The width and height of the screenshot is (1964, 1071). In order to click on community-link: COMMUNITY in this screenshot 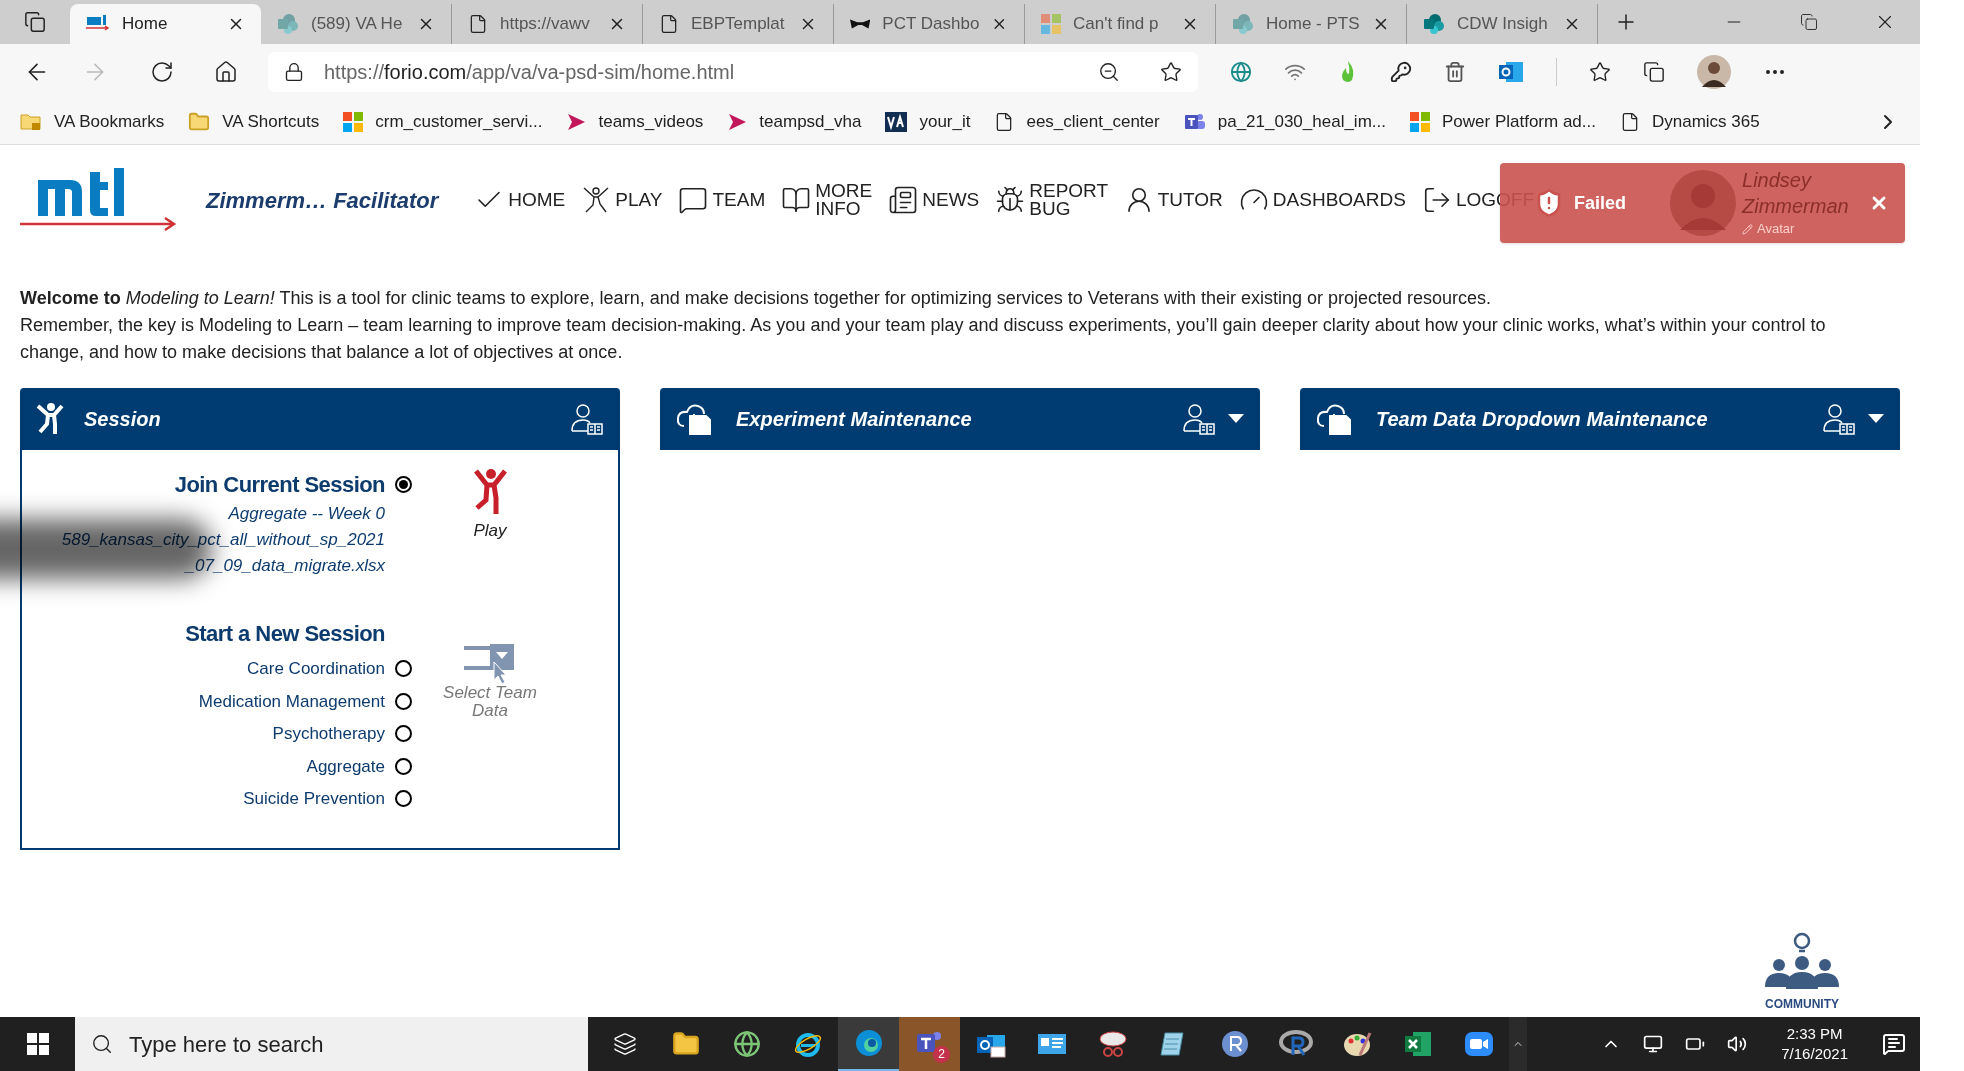, I will do `click(1802, 972)`.